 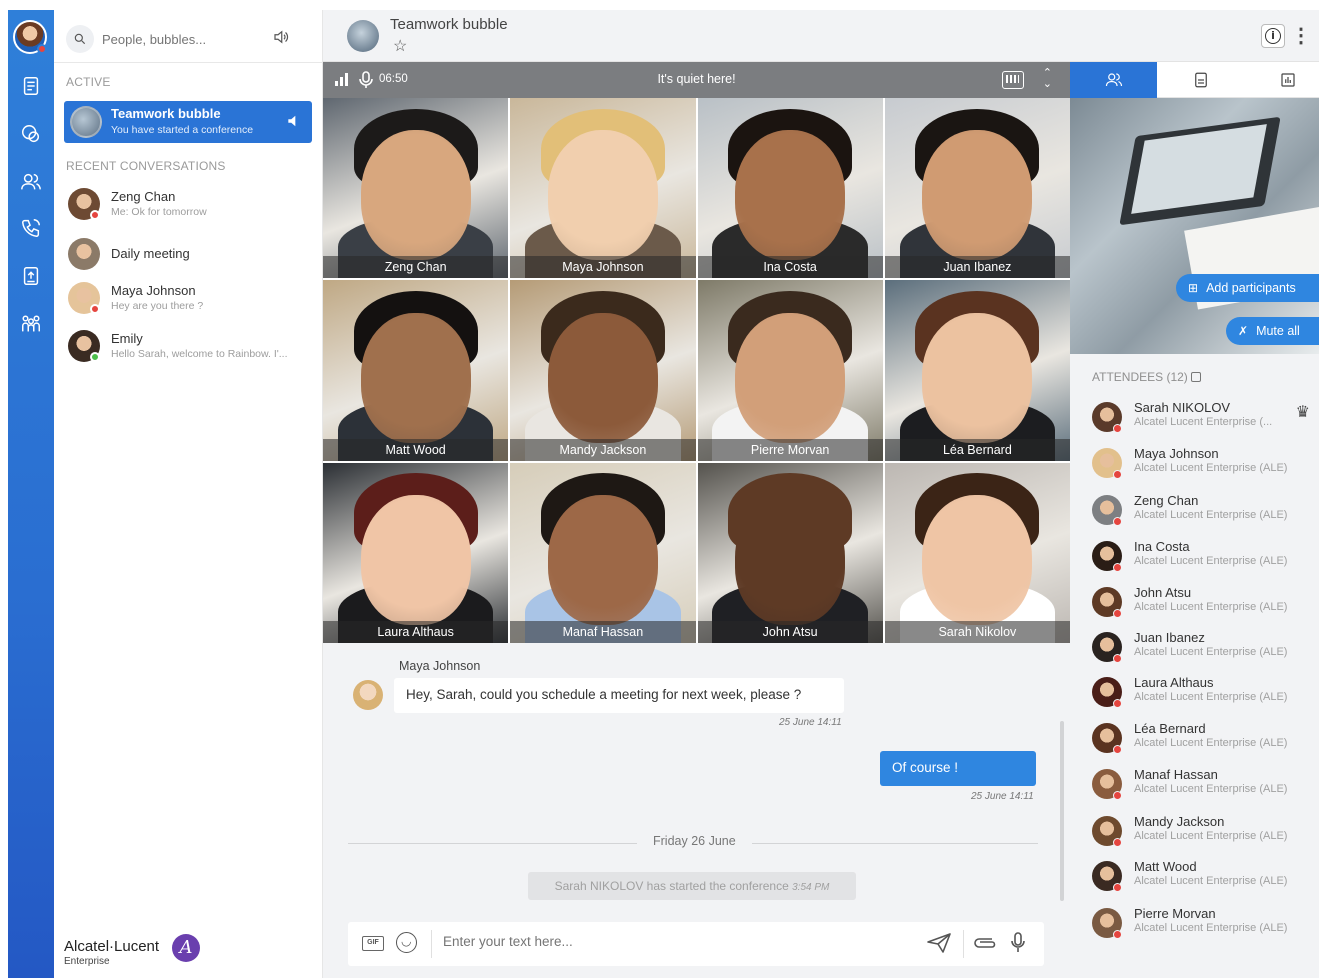 I want to click on add-participants-label: Add participants, so click(x=1251, y=288).